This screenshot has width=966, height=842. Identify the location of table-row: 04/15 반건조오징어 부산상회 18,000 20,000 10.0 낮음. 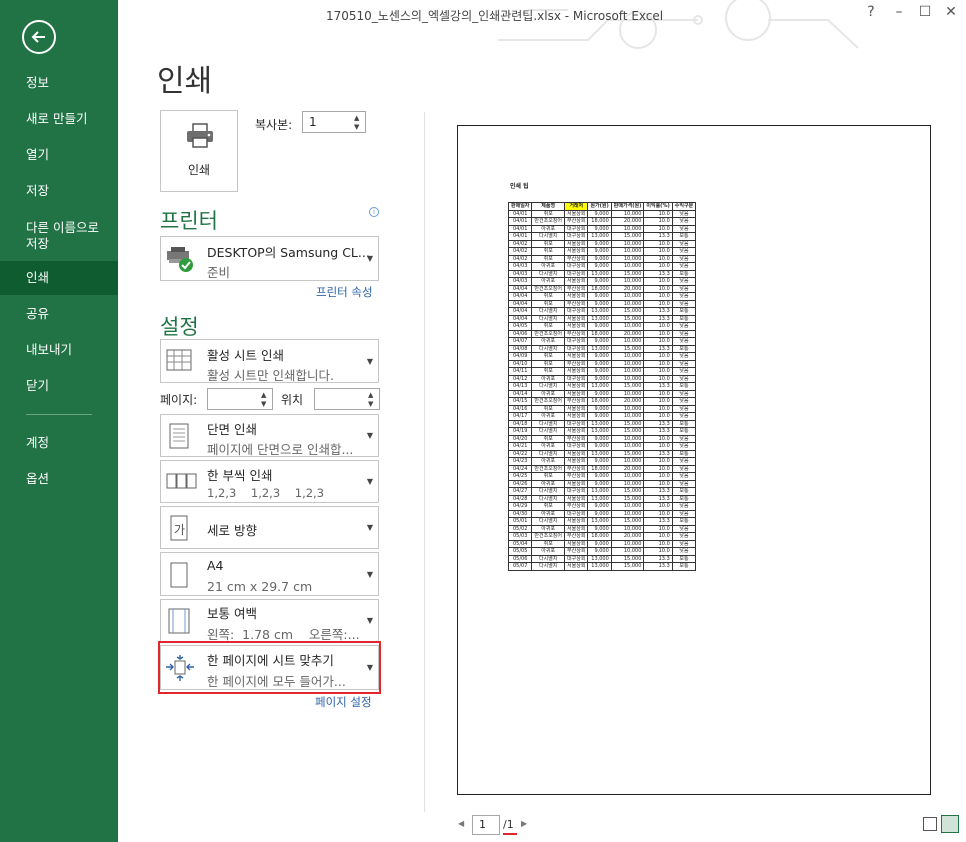
(602, 401).